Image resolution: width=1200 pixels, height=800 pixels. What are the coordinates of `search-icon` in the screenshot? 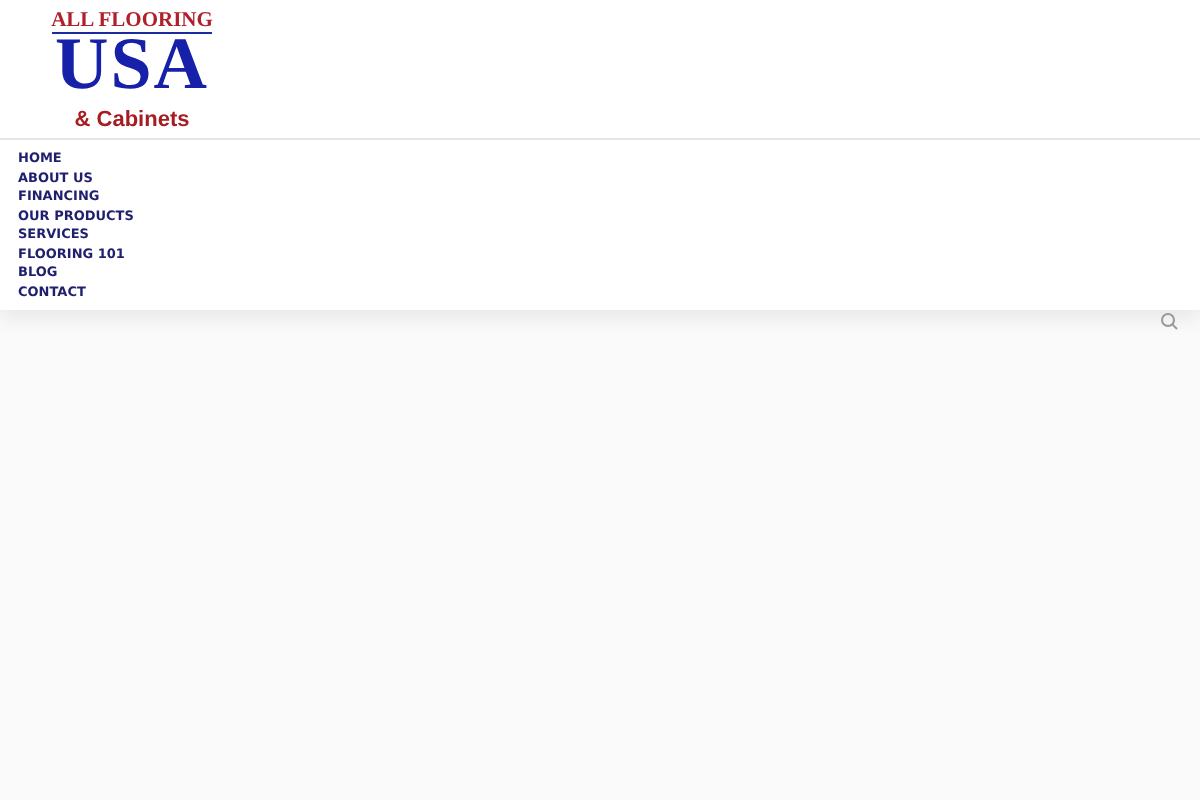 It's located at (1169, 321).